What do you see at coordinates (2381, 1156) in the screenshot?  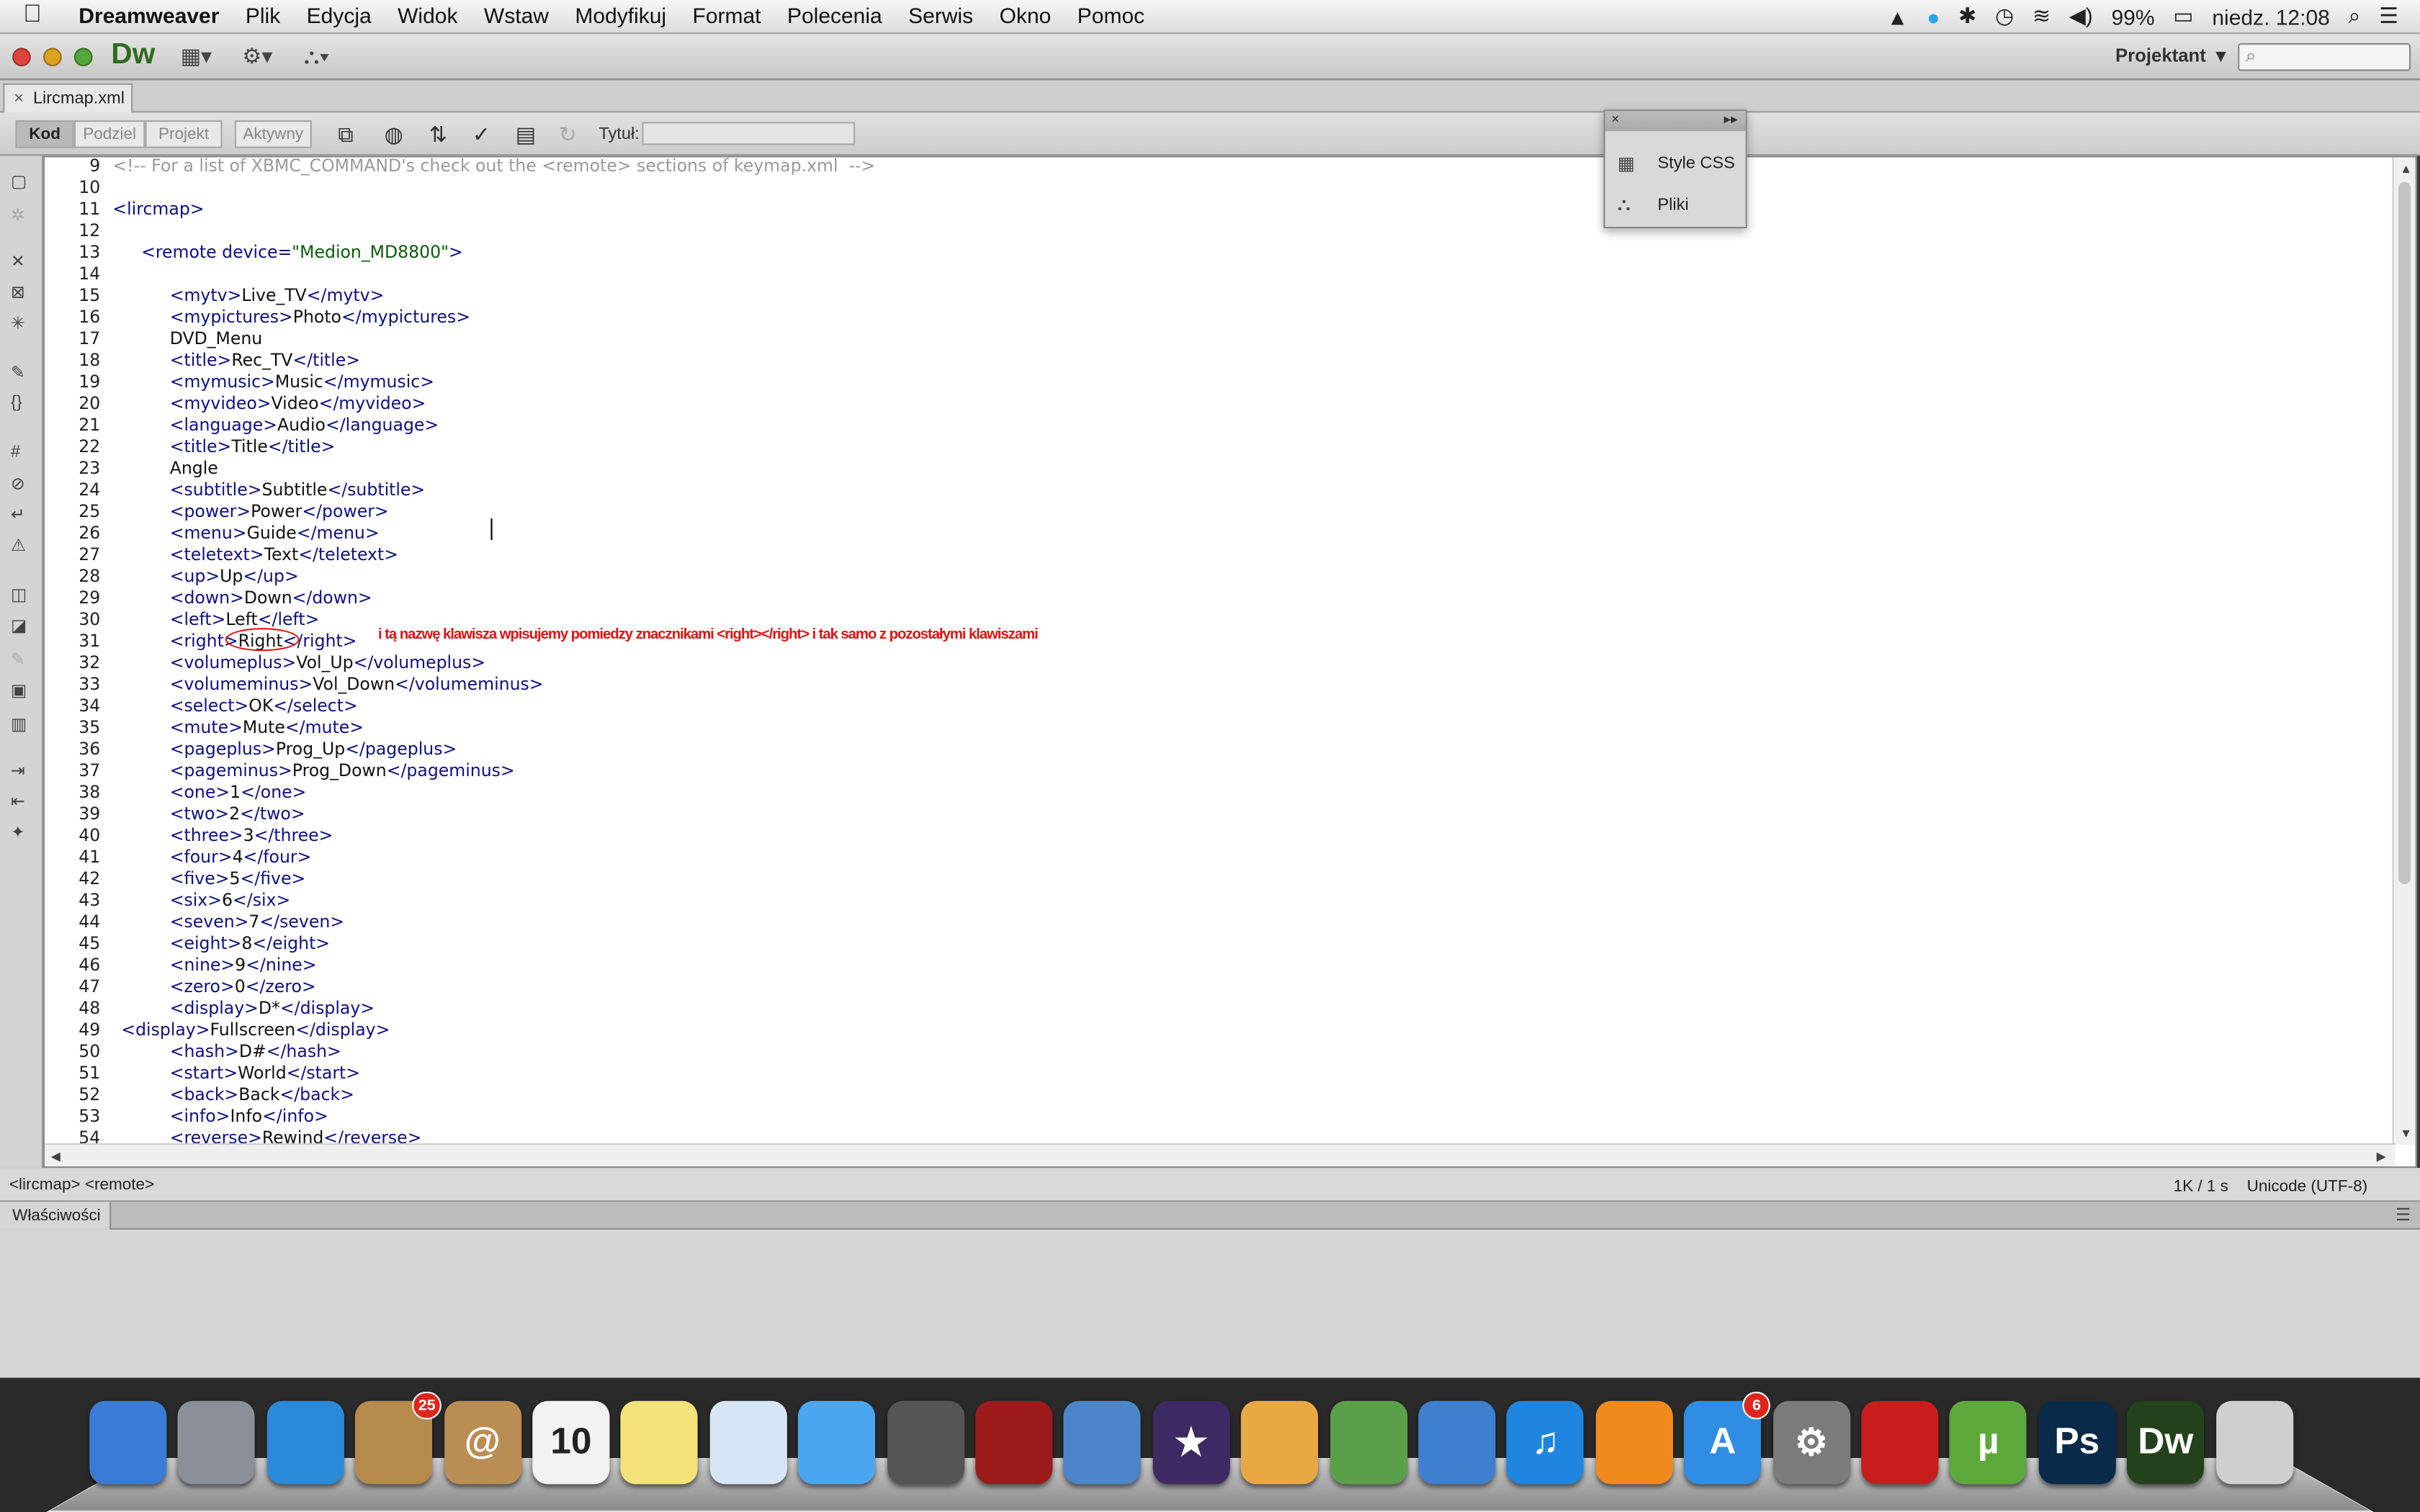 I see `scroll-right-icon: ▶` at bounding box center [2381, 1156].